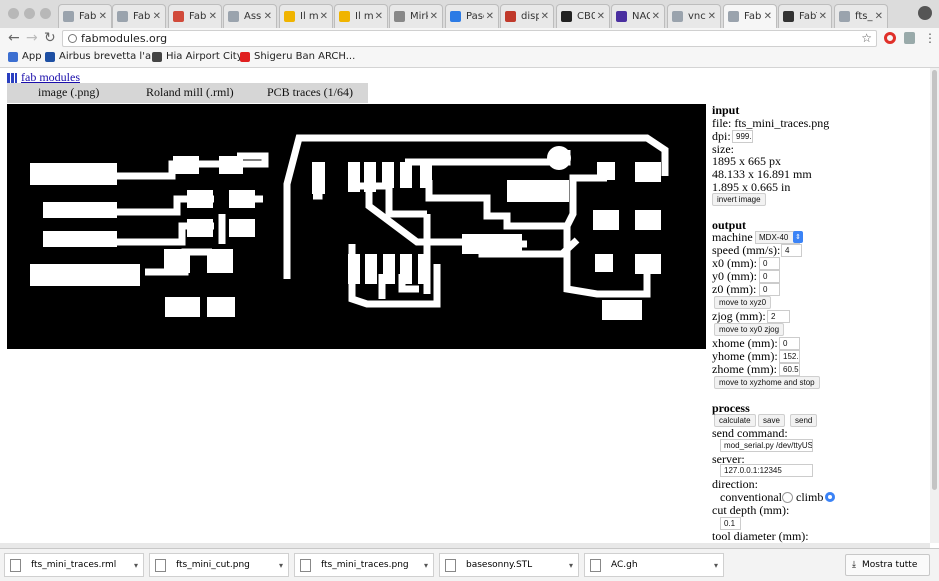 The height and width of the screenshot is (581, 939). I want to click on browser-tab: Assi✕, so click(250, 16).